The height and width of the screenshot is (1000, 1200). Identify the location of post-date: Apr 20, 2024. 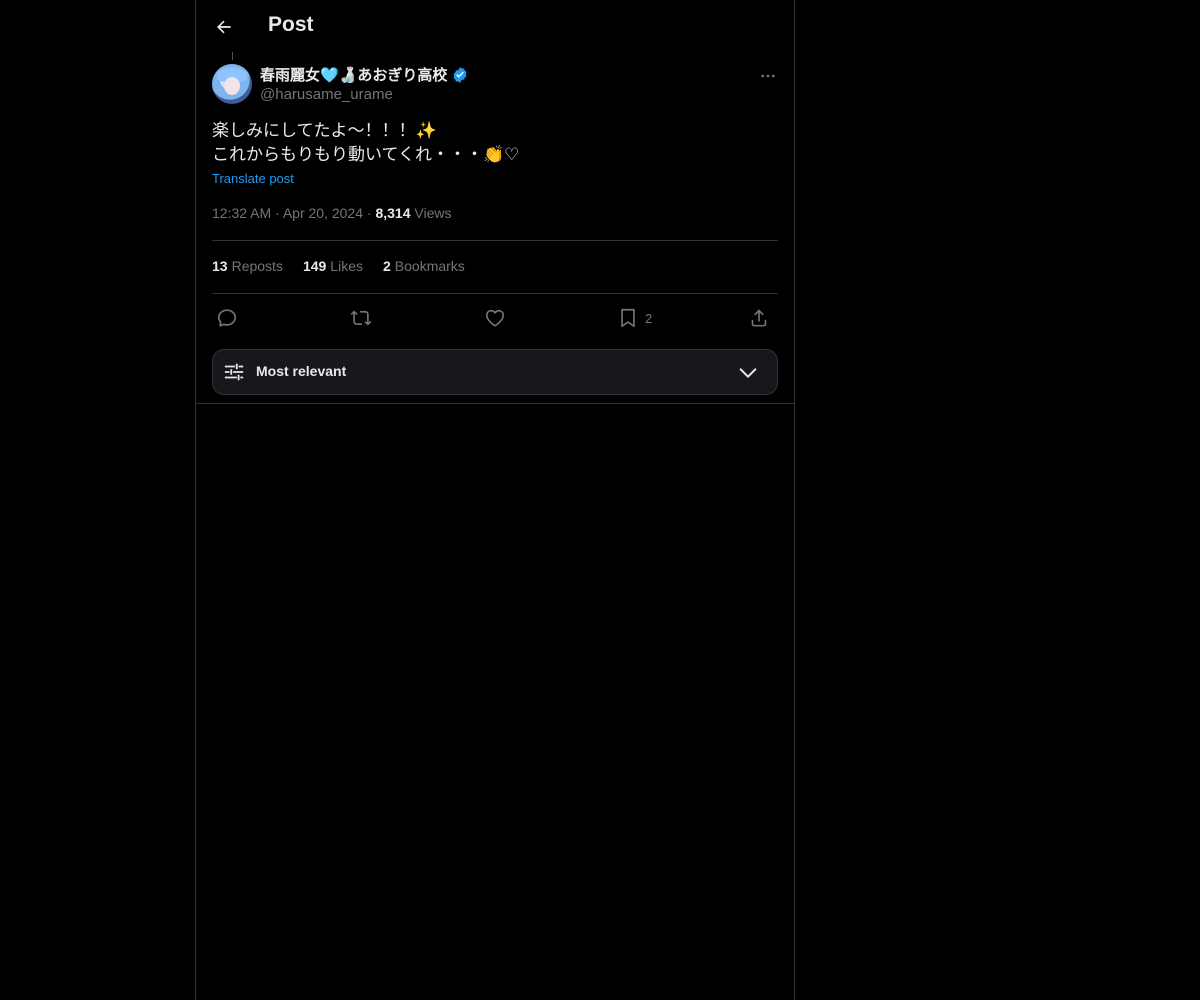
(323, 213).